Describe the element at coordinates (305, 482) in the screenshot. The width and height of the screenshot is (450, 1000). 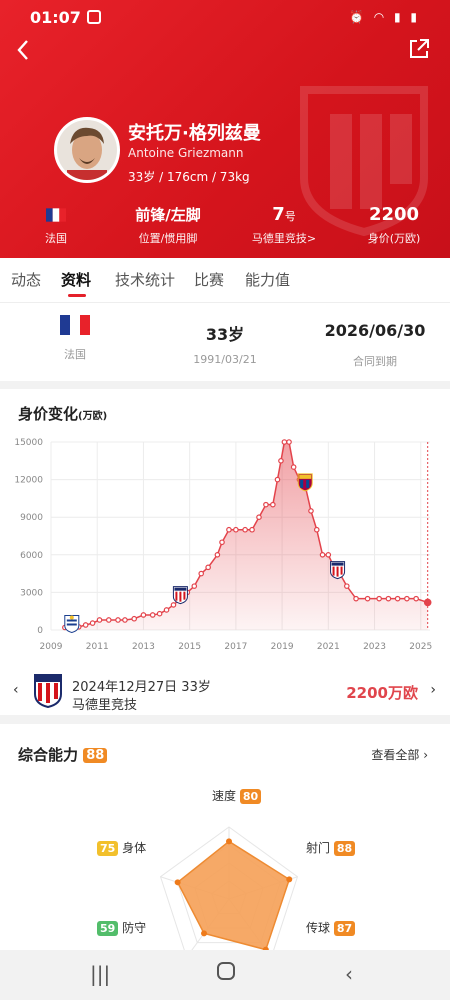
I see `barcelona-crest-icon` at that location.